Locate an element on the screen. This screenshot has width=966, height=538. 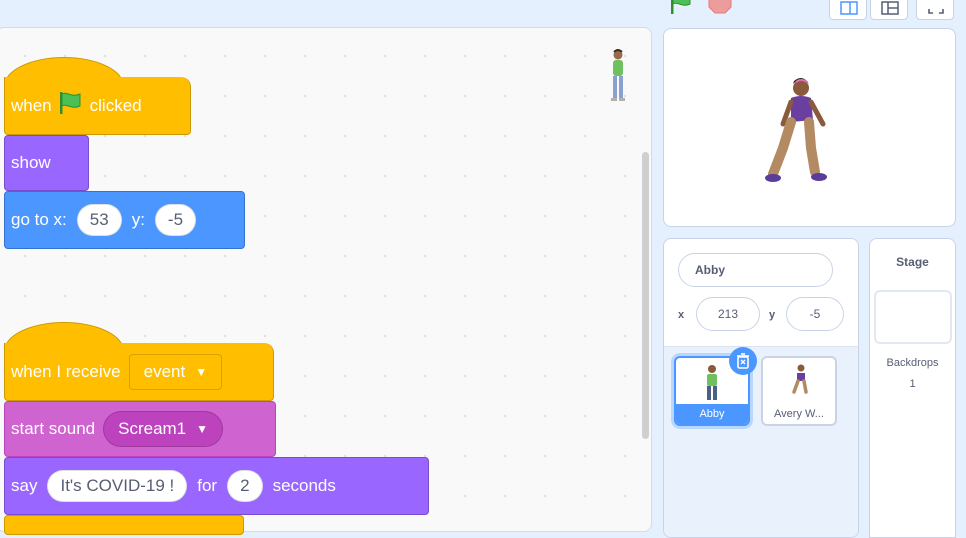
seconds-label: seconds is located at coordinates (304, 485).